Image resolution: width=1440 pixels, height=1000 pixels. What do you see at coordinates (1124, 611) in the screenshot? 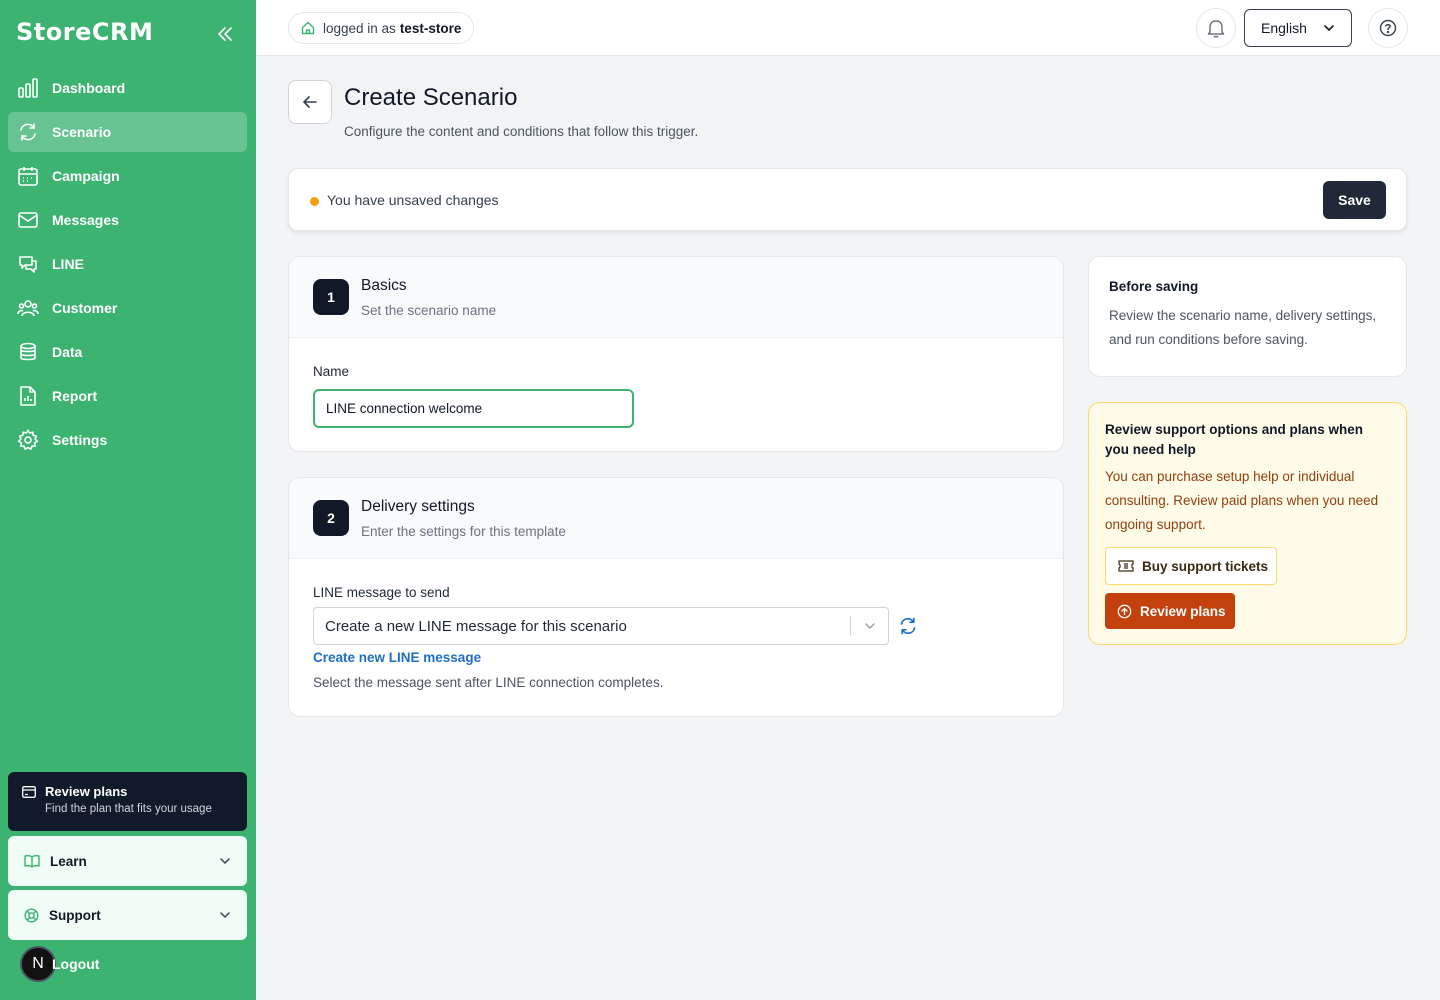
I see `arrow-up-circle-icon` at bounding box center [1124, 611].